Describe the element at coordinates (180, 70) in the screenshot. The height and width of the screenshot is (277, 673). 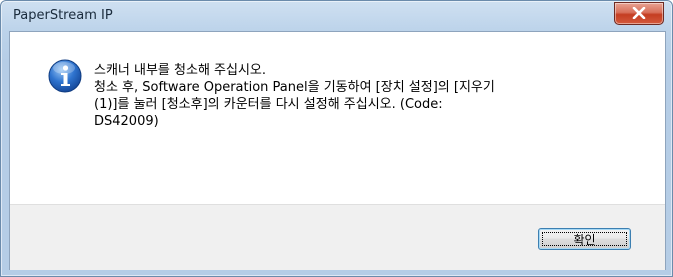
I see `message-line: 스캐너 내부를 청소해 주십시오.` at that location.